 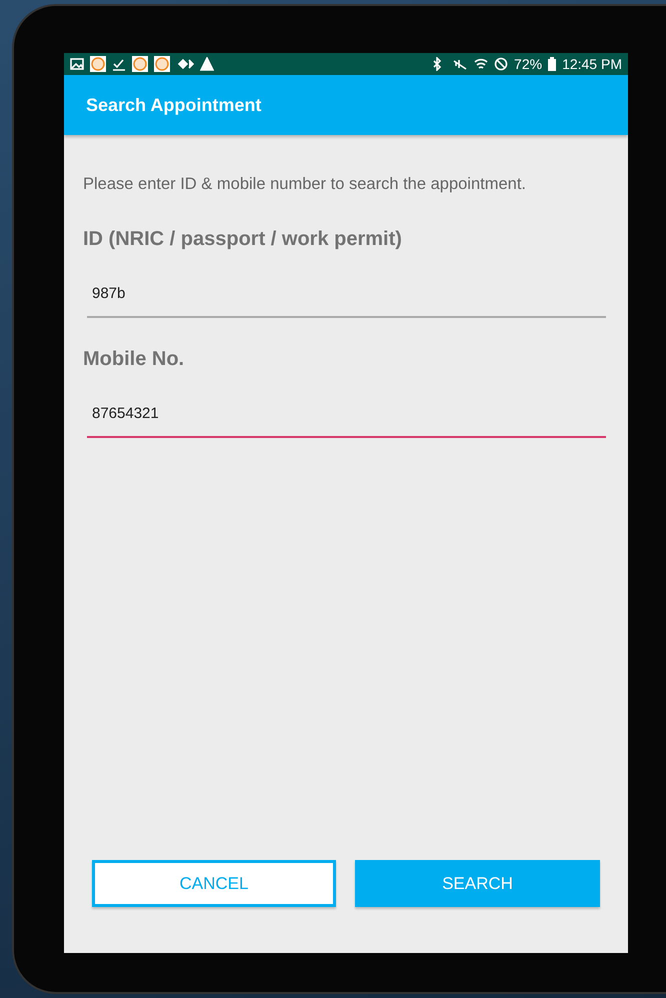 I want to click on battery-percentage: 72%, so click(x=528, y=64).